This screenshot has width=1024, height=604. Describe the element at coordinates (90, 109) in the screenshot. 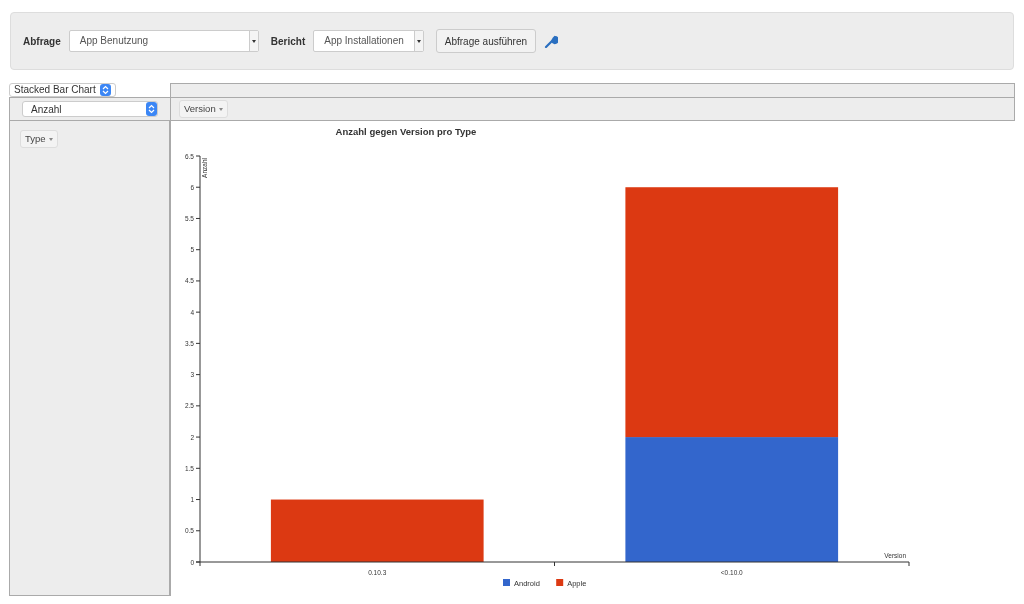

I see `aggregator-select: Anzahl` at that location.